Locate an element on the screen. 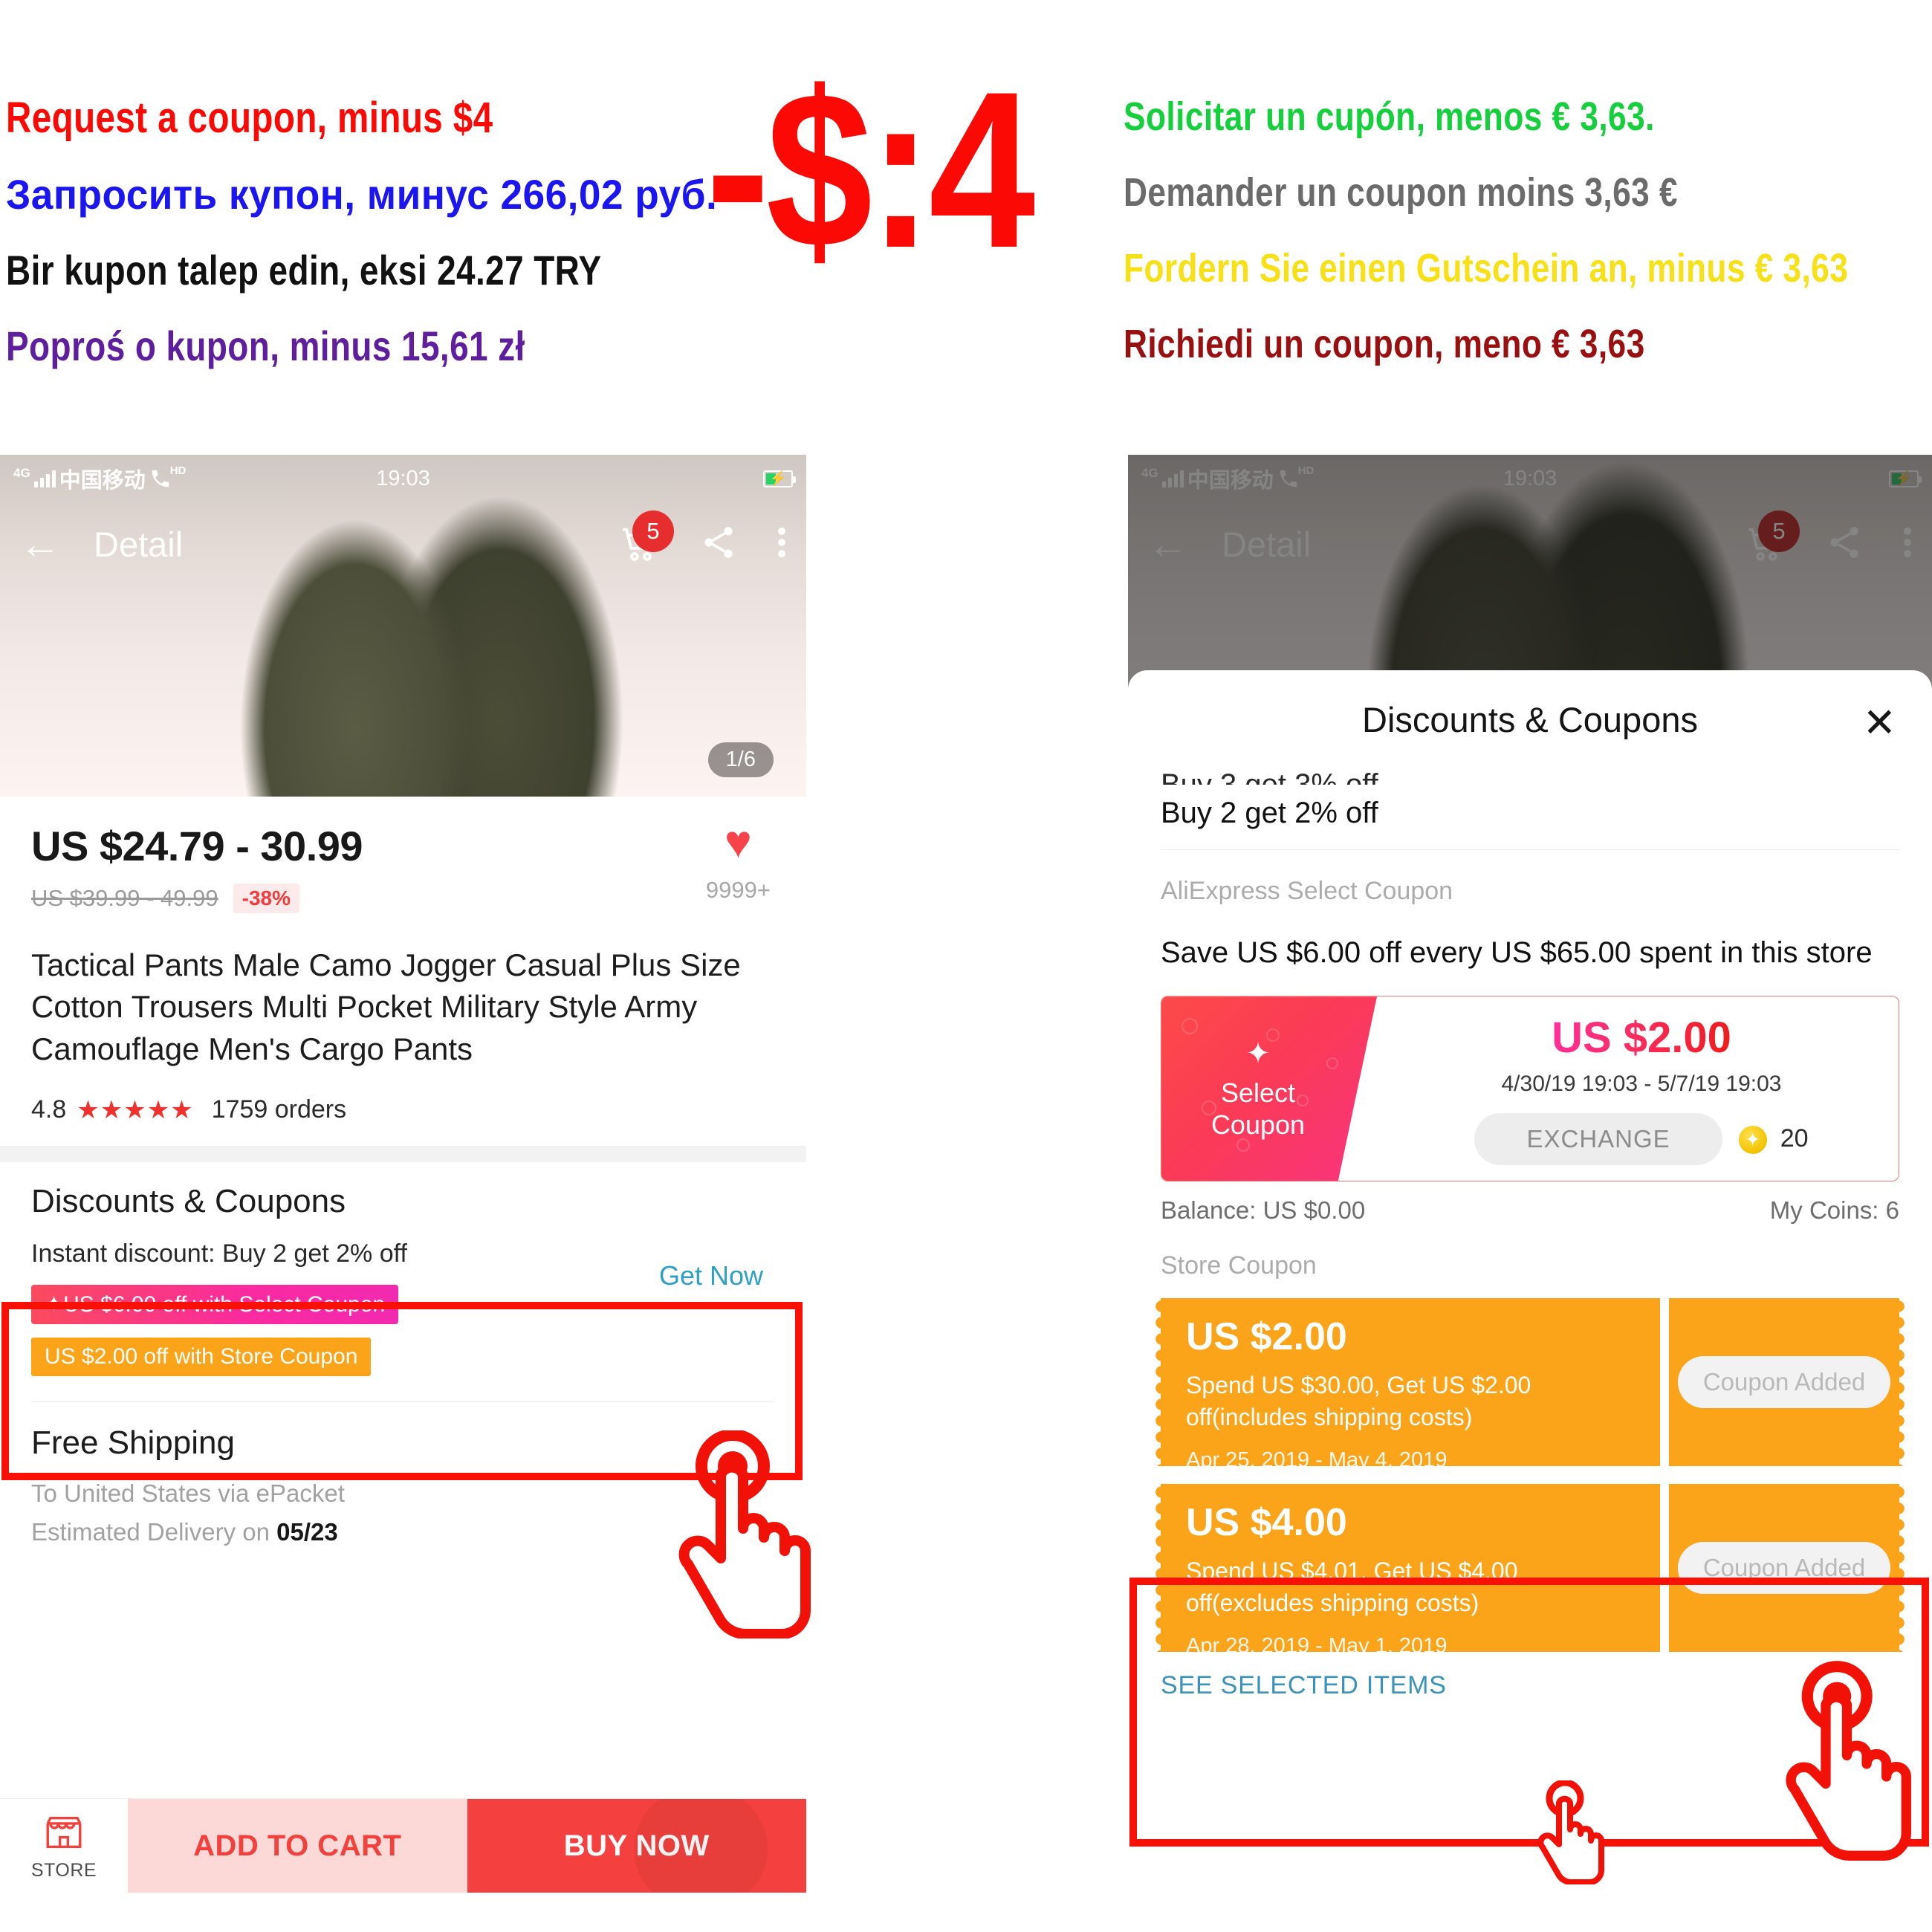  more-vertical-icon is located at coordinates (782, 544).